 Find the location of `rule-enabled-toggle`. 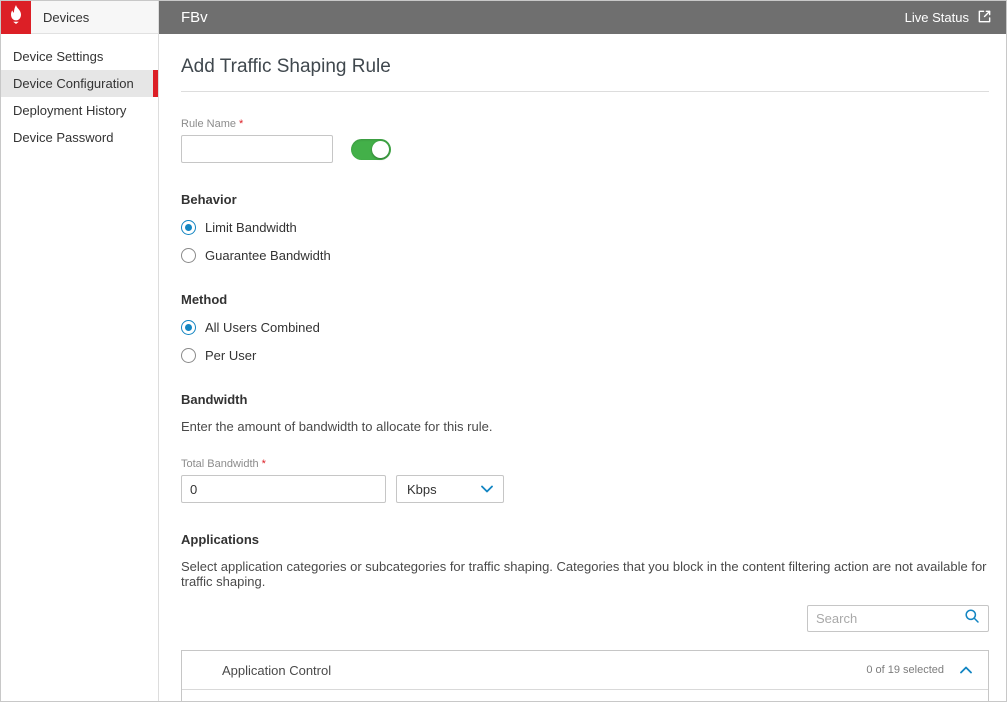

rule-enabled-toggle is located at coordinates (371, 149).